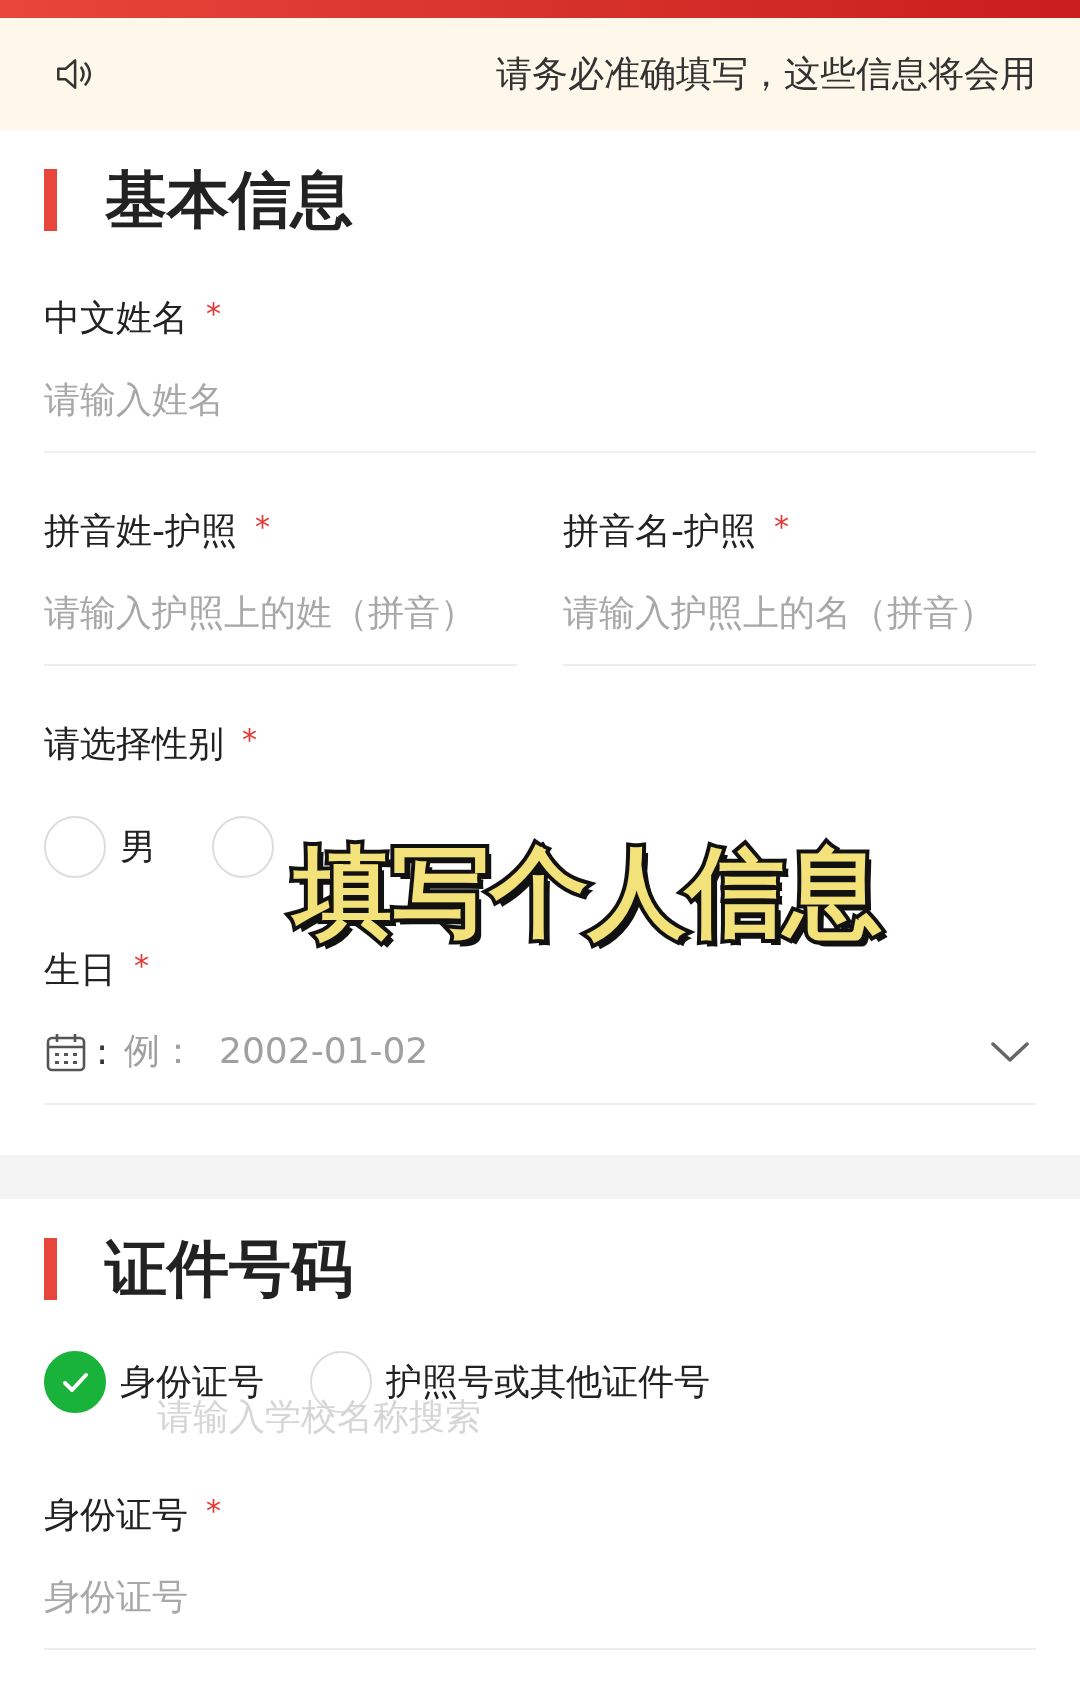 The image size is (1080, 1706). Describe the element at coordinates (540, 1052) in the screenshot. I see `date-field: : 例： 2002-01-02` at that location.